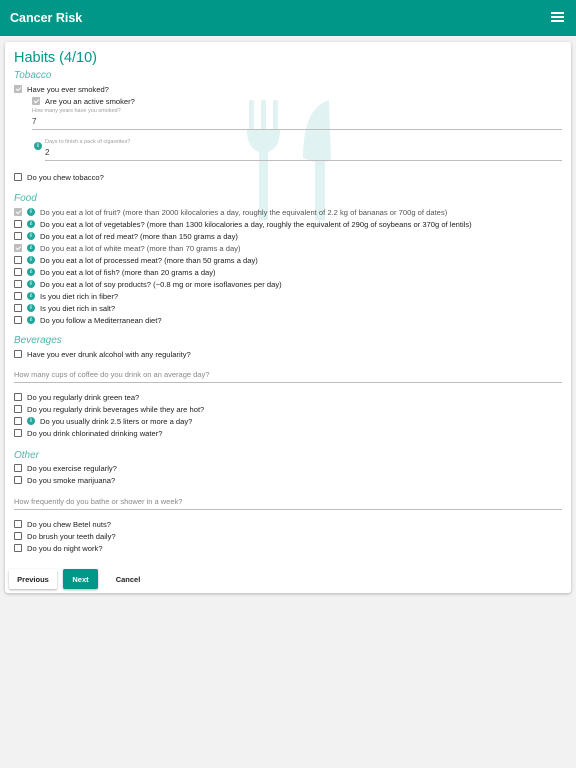  Describe the element at coordinates (288, 18) in the screenshot. I see `app-bar: Cancer Risk` at that location.